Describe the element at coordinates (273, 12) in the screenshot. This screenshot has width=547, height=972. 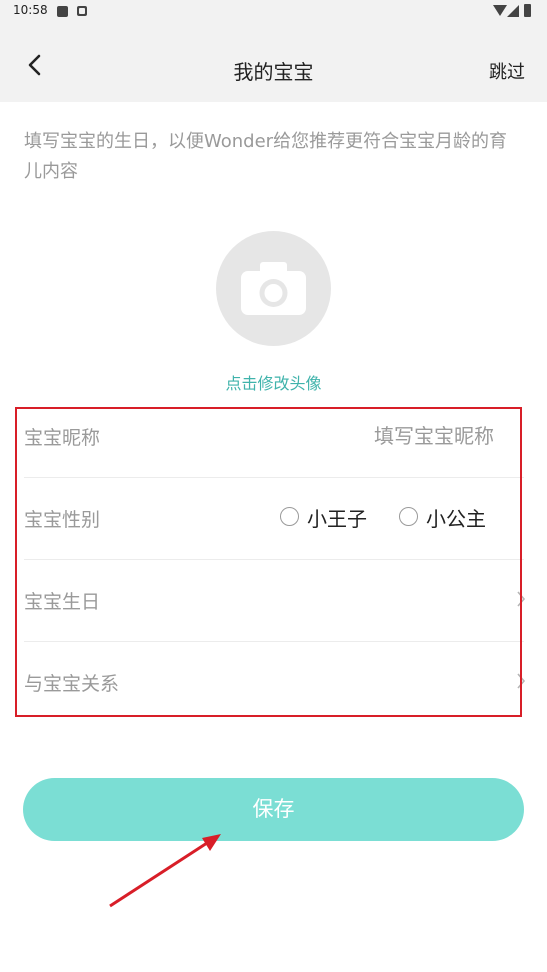
I see `status-bar: 10:58` at that location.